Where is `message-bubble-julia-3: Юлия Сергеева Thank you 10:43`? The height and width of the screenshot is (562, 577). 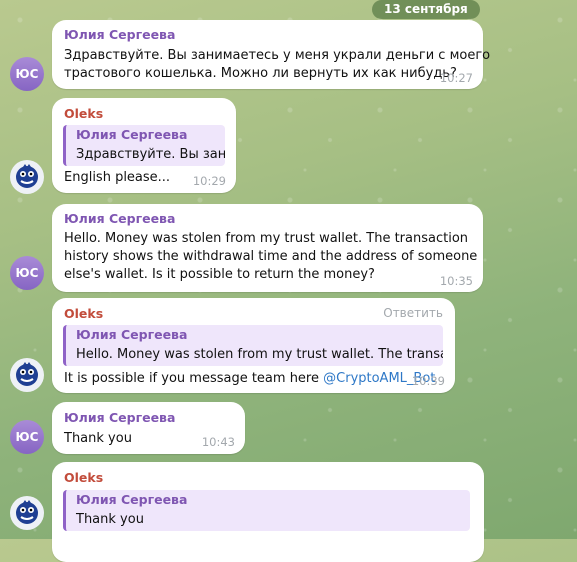 message-bubble-julia-3: Юлия Сергеева Thank you 10:43 is located at coordinates (148, 428).